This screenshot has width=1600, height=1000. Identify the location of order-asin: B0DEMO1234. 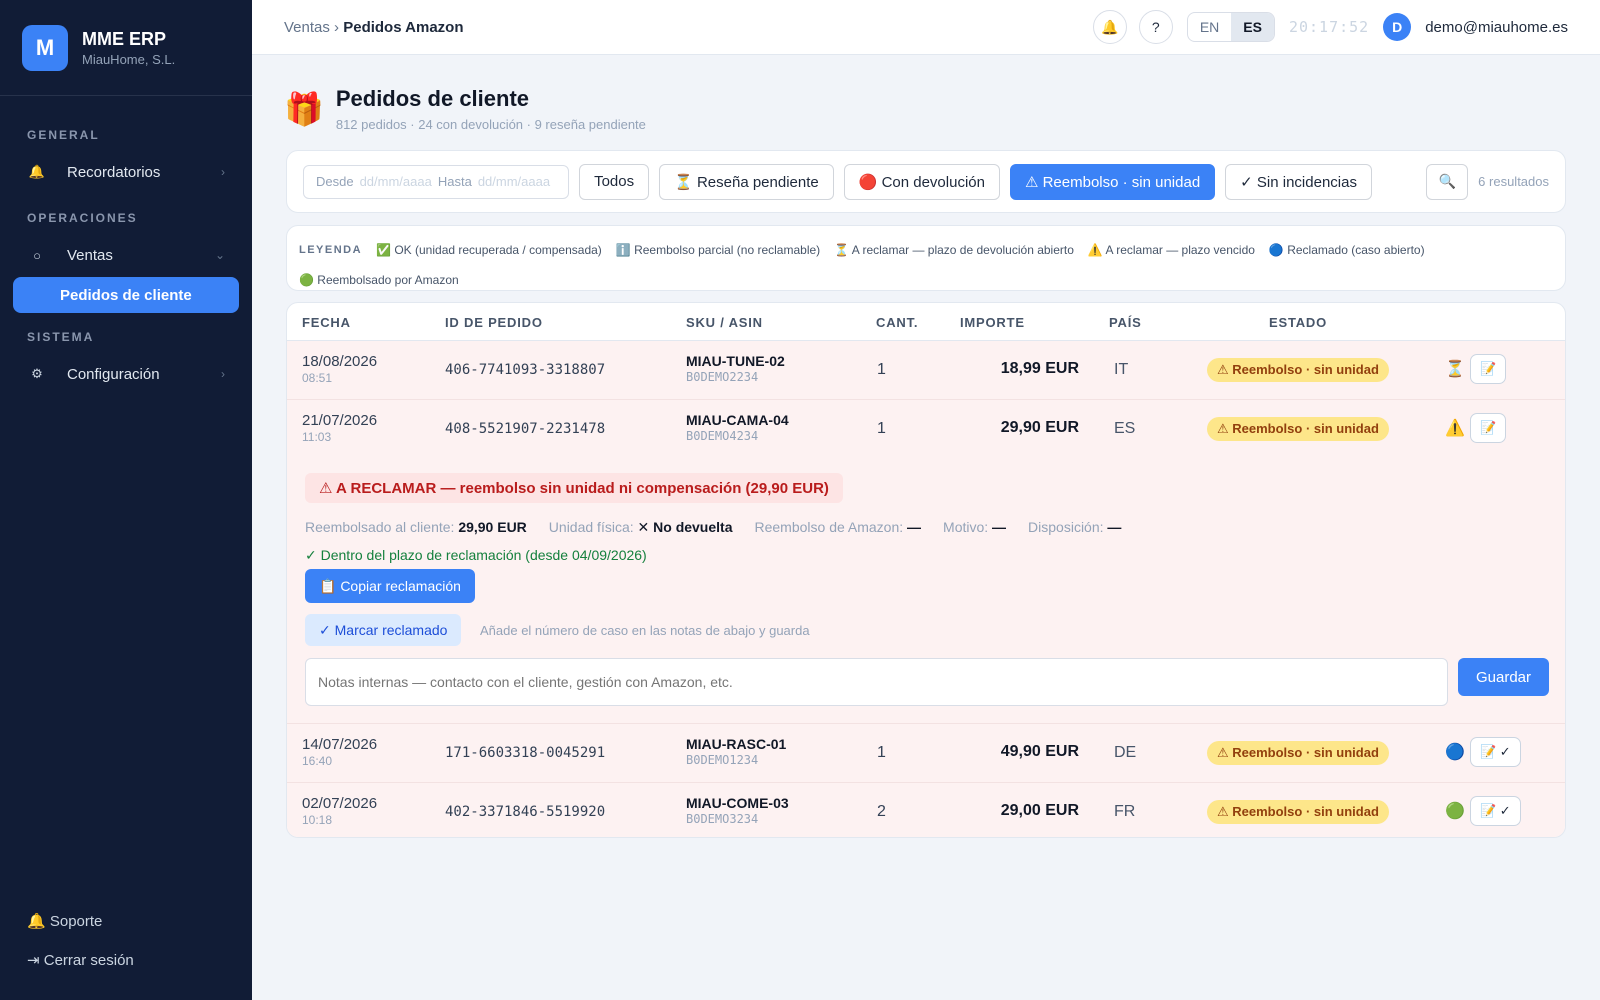
(722, 760).